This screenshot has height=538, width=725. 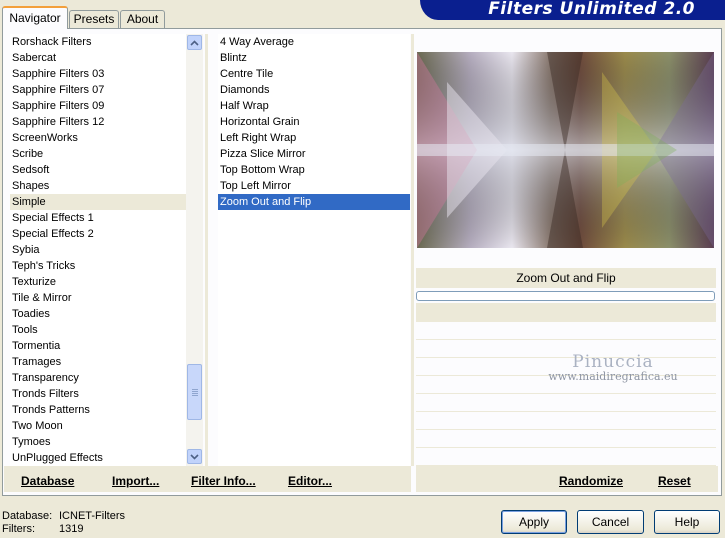 What do you see at coordinates (591, 9) in the screenshot?
I see `app-title: Filters Unlimited 2.0` at bounding box center [591, 9].